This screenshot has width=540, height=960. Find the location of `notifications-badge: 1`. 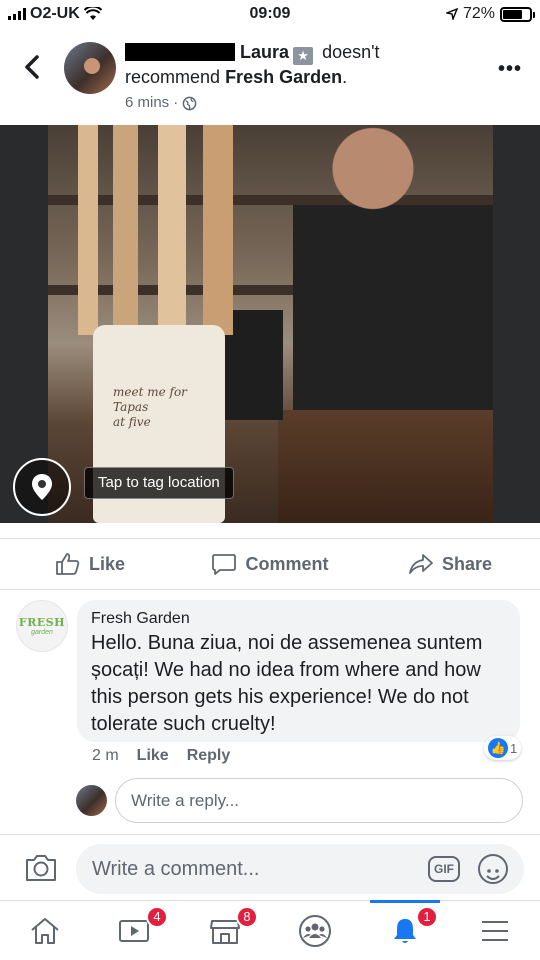

notifications-badge: 1 is located at coordinates (427, 917).